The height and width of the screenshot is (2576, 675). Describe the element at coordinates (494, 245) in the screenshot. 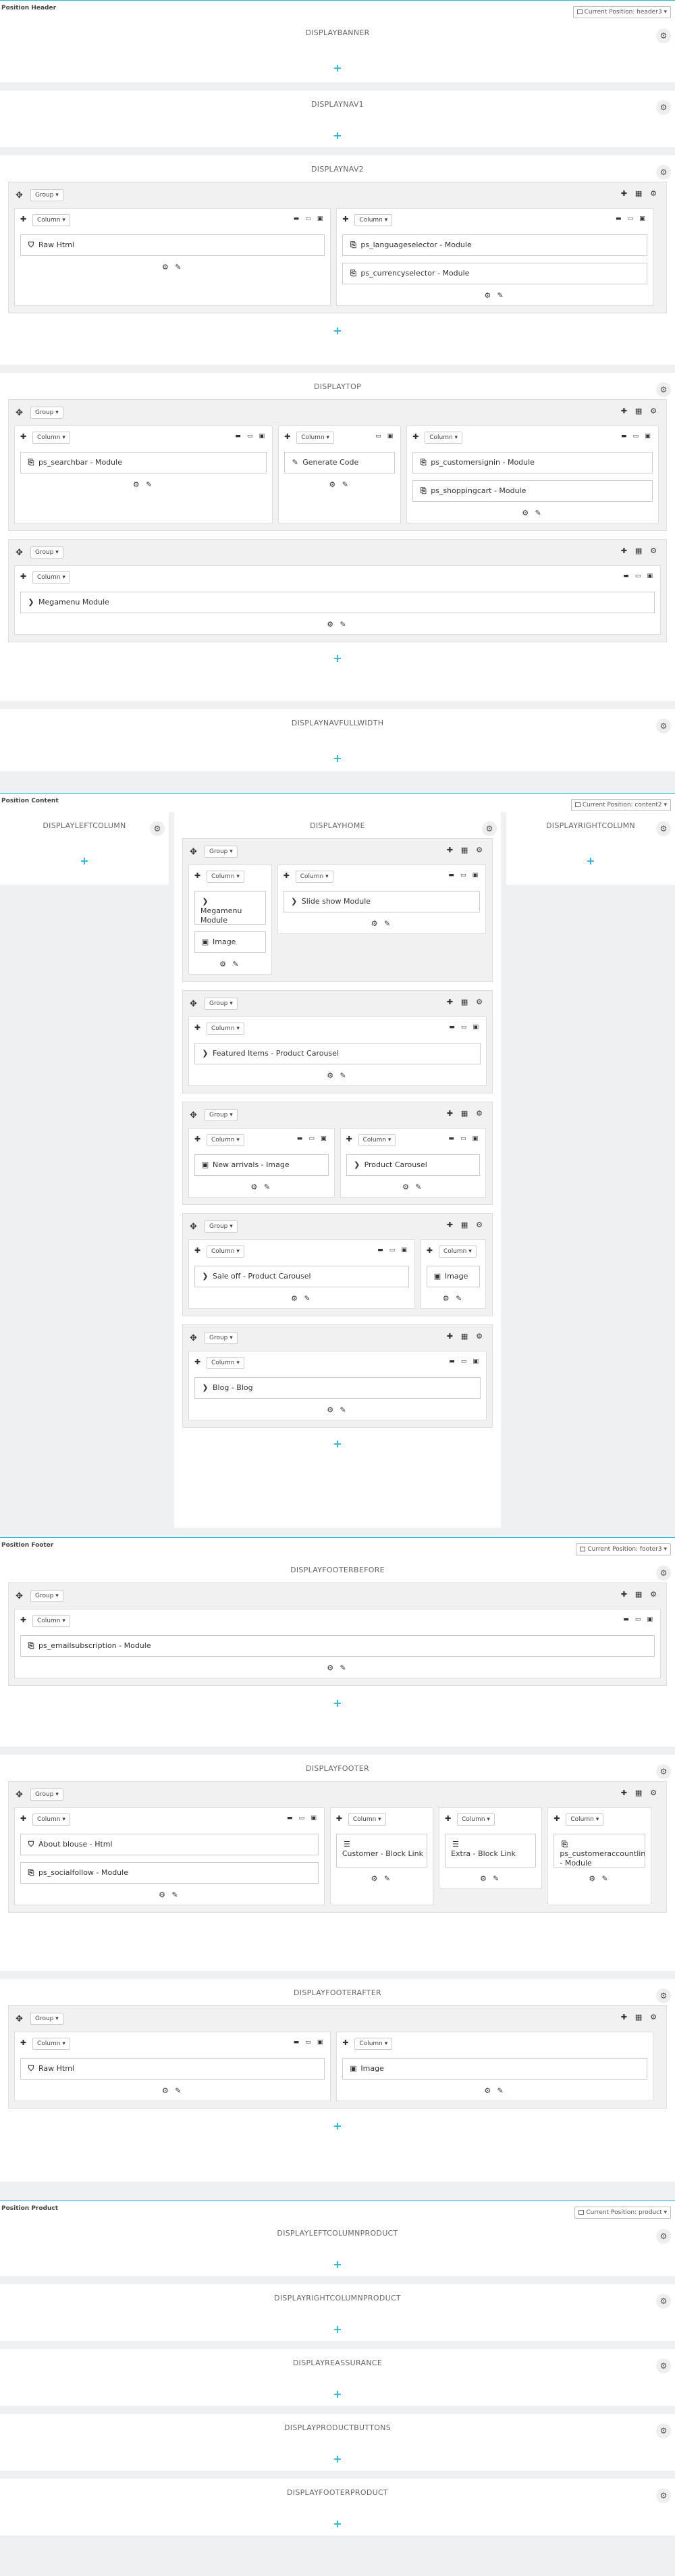

I see `module-languageselector: ⎘ ps_languageselector - Module` at that location.